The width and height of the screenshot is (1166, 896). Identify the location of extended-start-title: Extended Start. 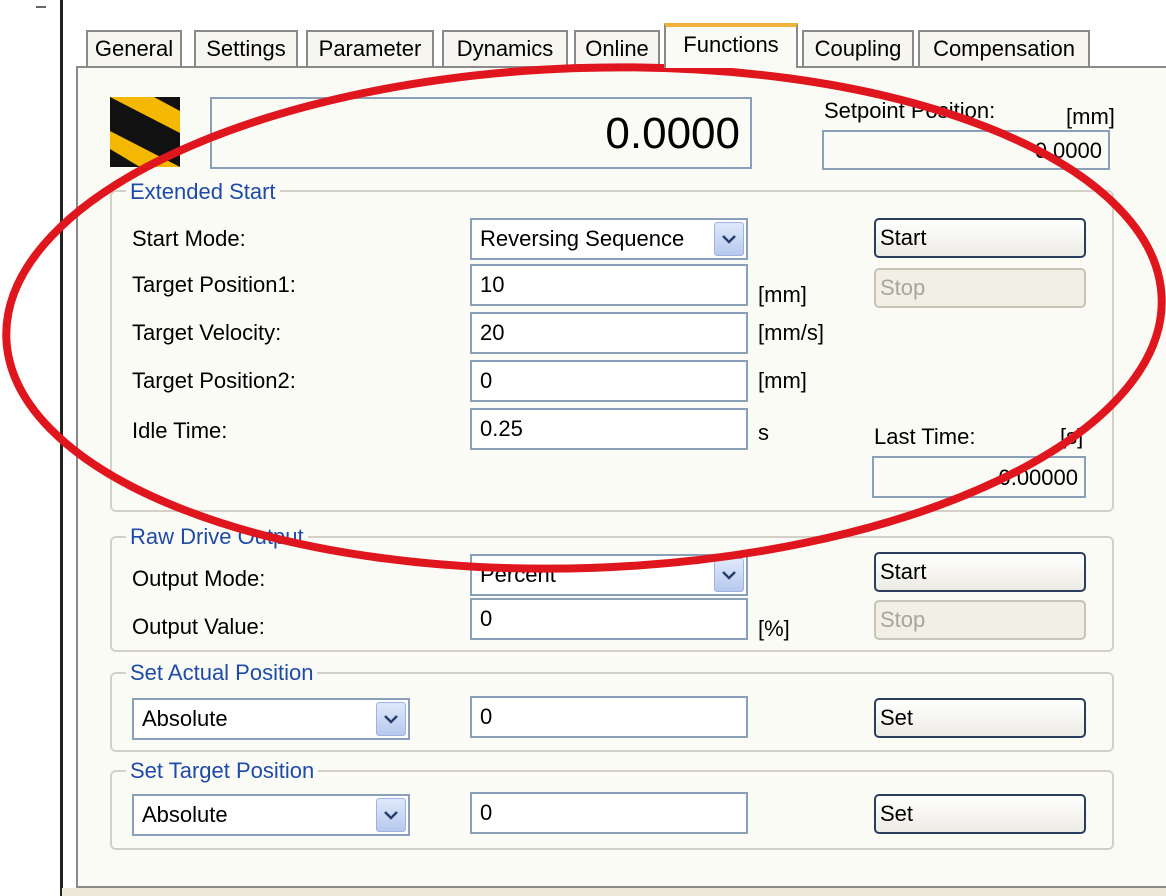
(203, 192).